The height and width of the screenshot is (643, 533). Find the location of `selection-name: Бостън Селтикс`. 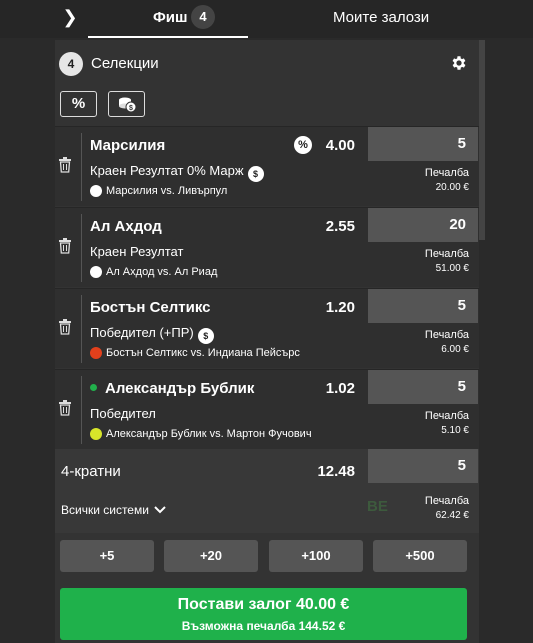

selection-name: Бостън Селтикс is located at coordinates (150, 307).